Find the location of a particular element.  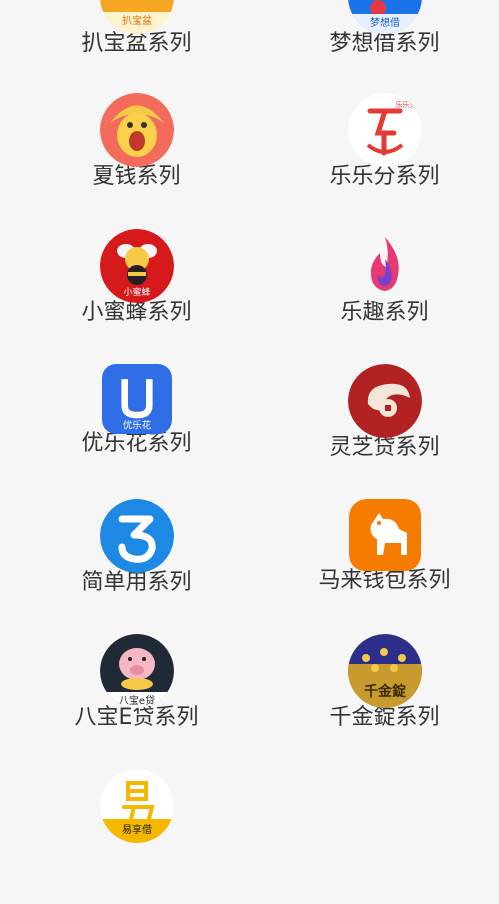

pig-logo-icon: 八宝e贷 is located at coordinates (136, 671).